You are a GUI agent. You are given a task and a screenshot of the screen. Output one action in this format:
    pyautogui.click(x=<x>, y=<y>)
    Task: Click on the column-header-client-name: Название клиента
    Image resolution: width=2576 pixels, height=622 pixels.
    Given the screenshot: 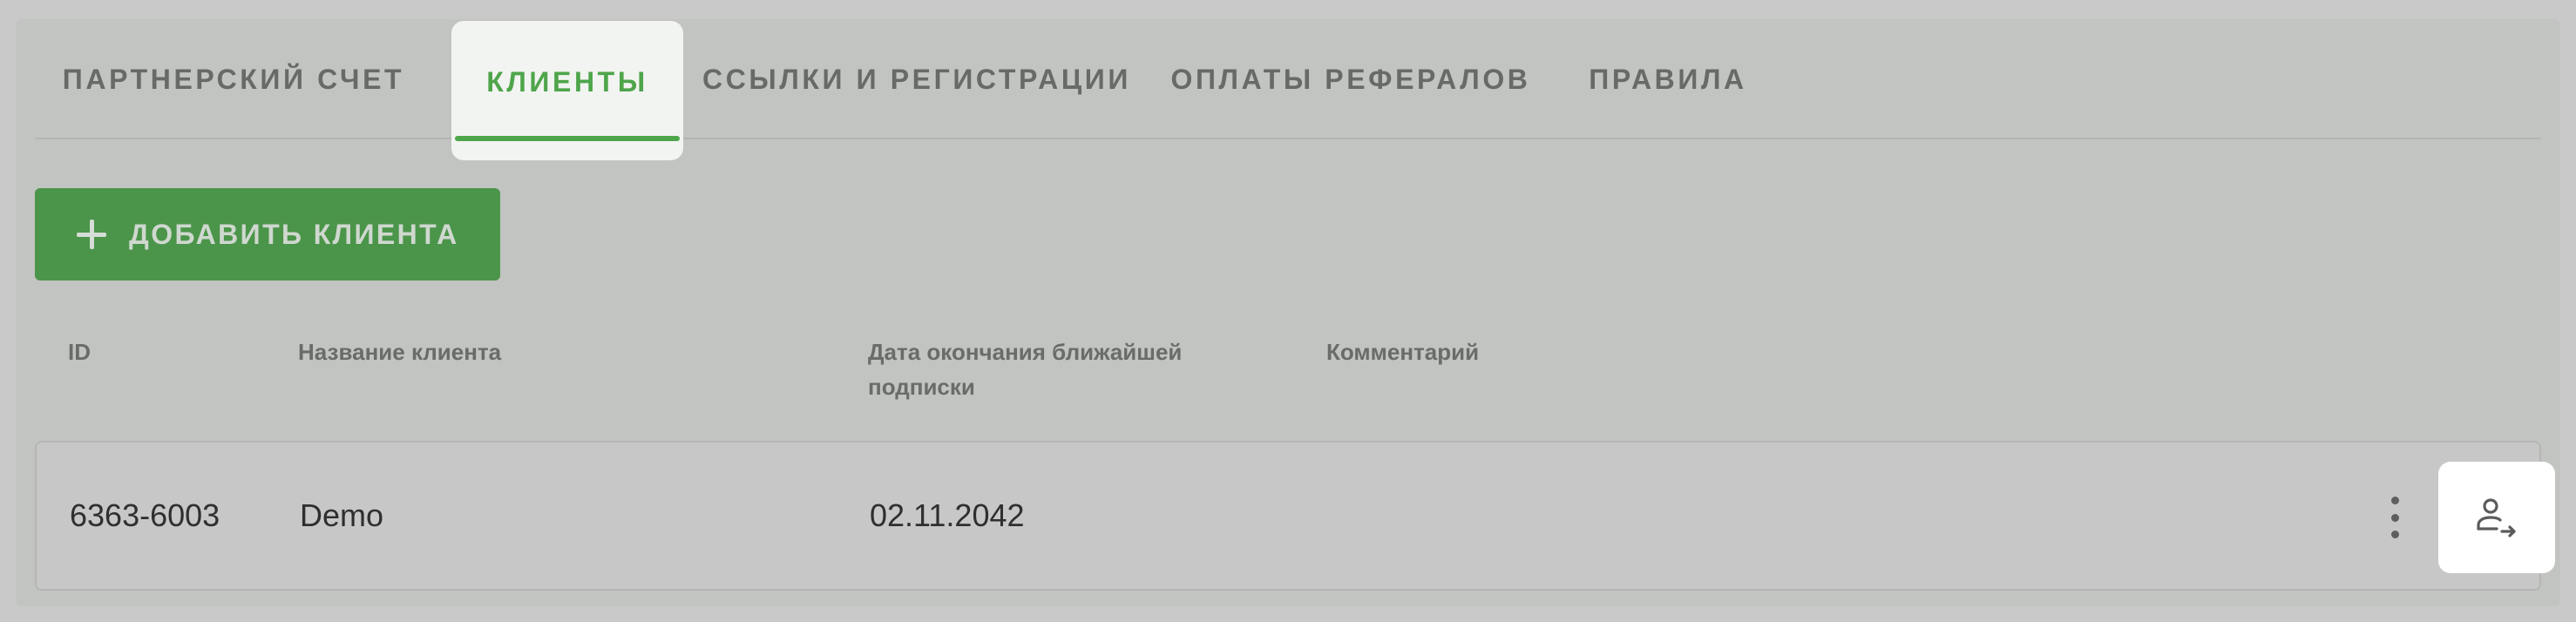 What is the action you would take?
    pyautogui.click(x=400, y=352)
    